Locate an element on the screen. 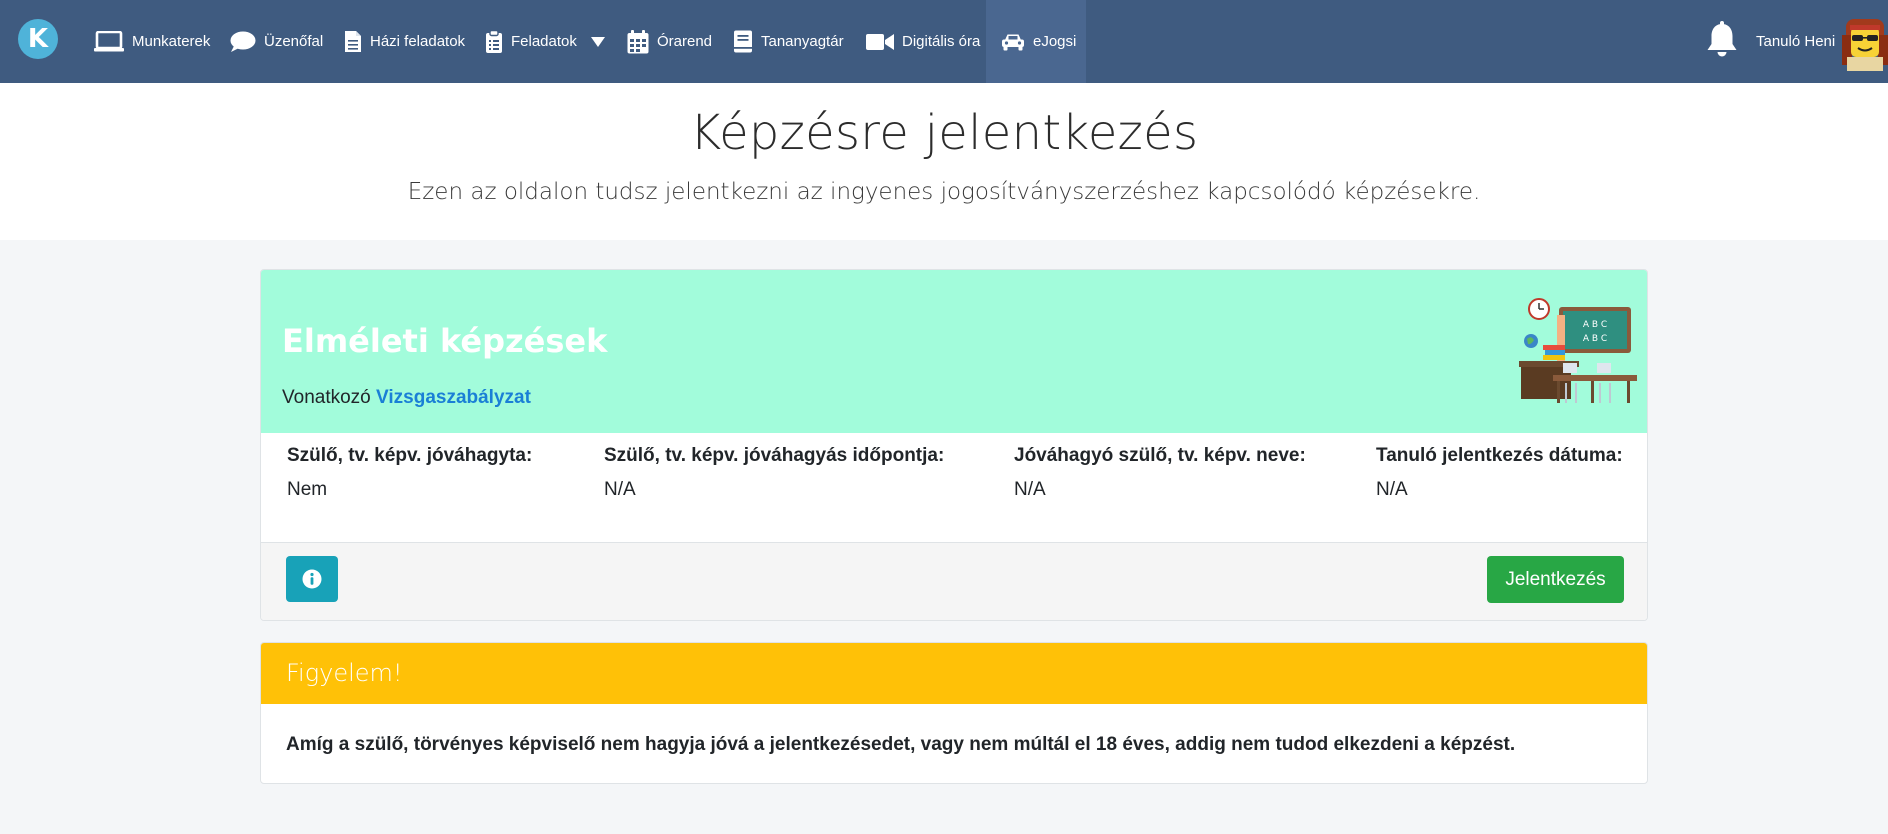  nav-item-hazi-feladatok: Házi feladatok is located at coordinates (404, 41).